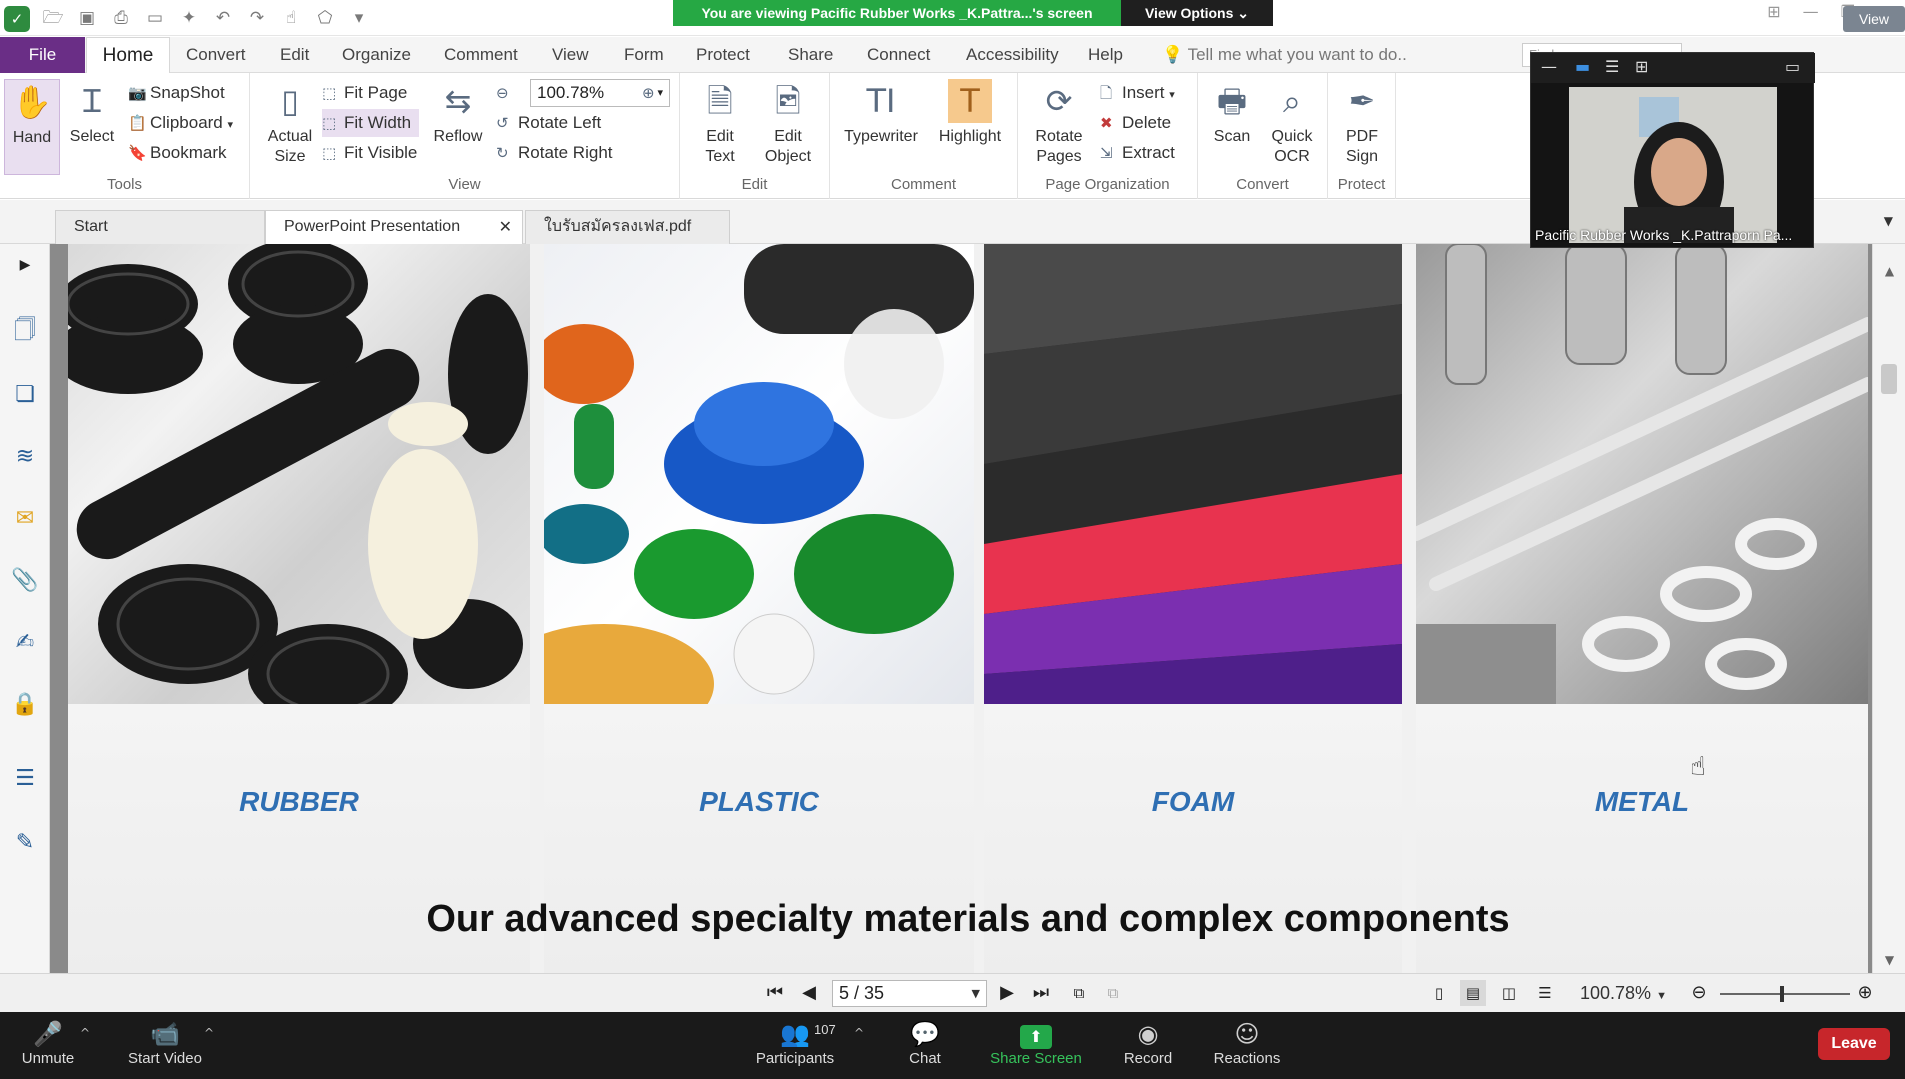 This screenshot has width=1905, height=1079. I want to click on menu-view: View, so click(570, 55).